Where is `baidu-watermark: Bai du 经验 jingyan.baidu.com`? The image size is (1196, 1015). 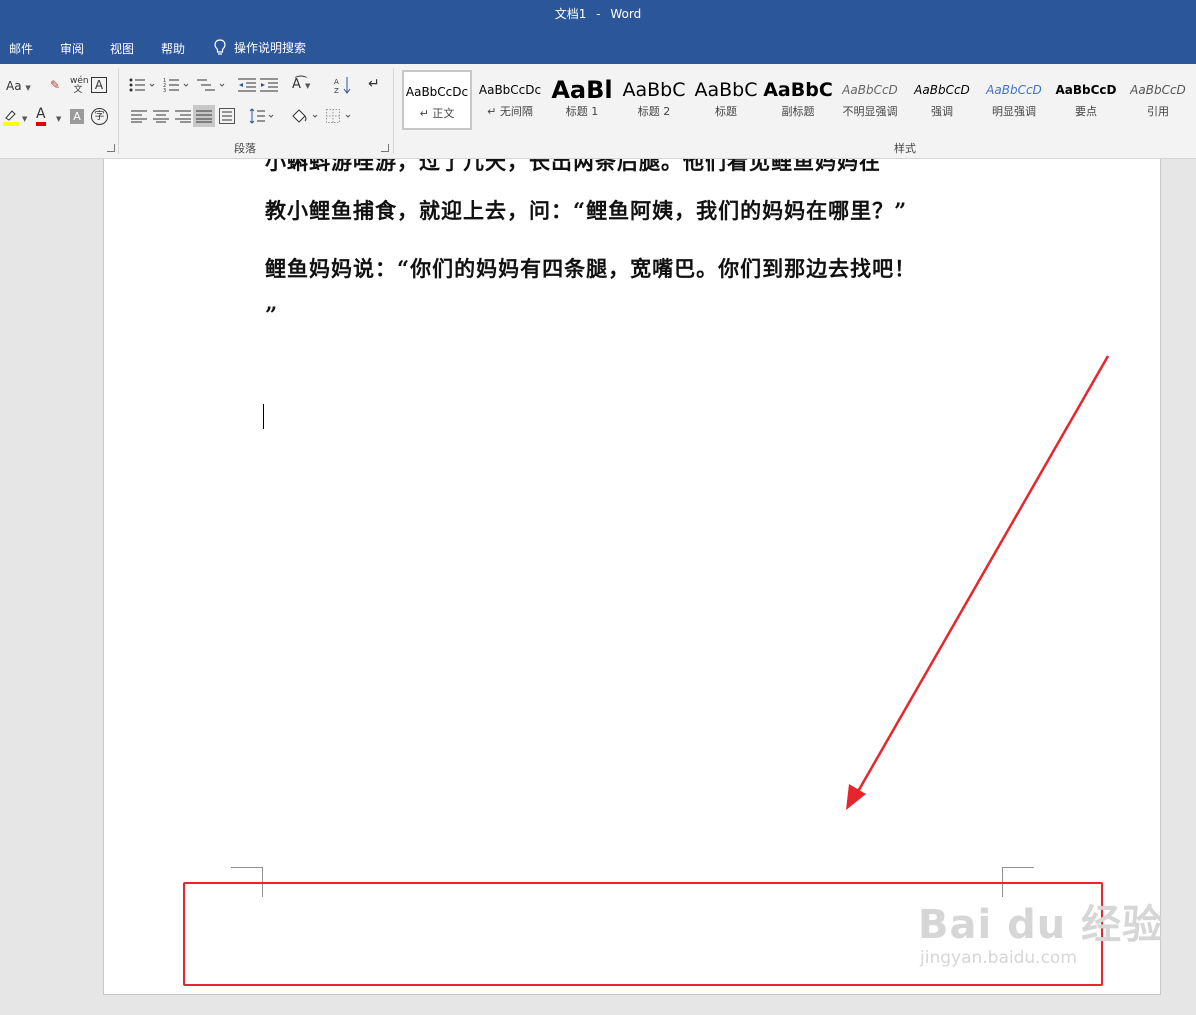 baidu-watermark: Bai du 经验 jingyan.baidu.com is located at coordinates (1041, 935).